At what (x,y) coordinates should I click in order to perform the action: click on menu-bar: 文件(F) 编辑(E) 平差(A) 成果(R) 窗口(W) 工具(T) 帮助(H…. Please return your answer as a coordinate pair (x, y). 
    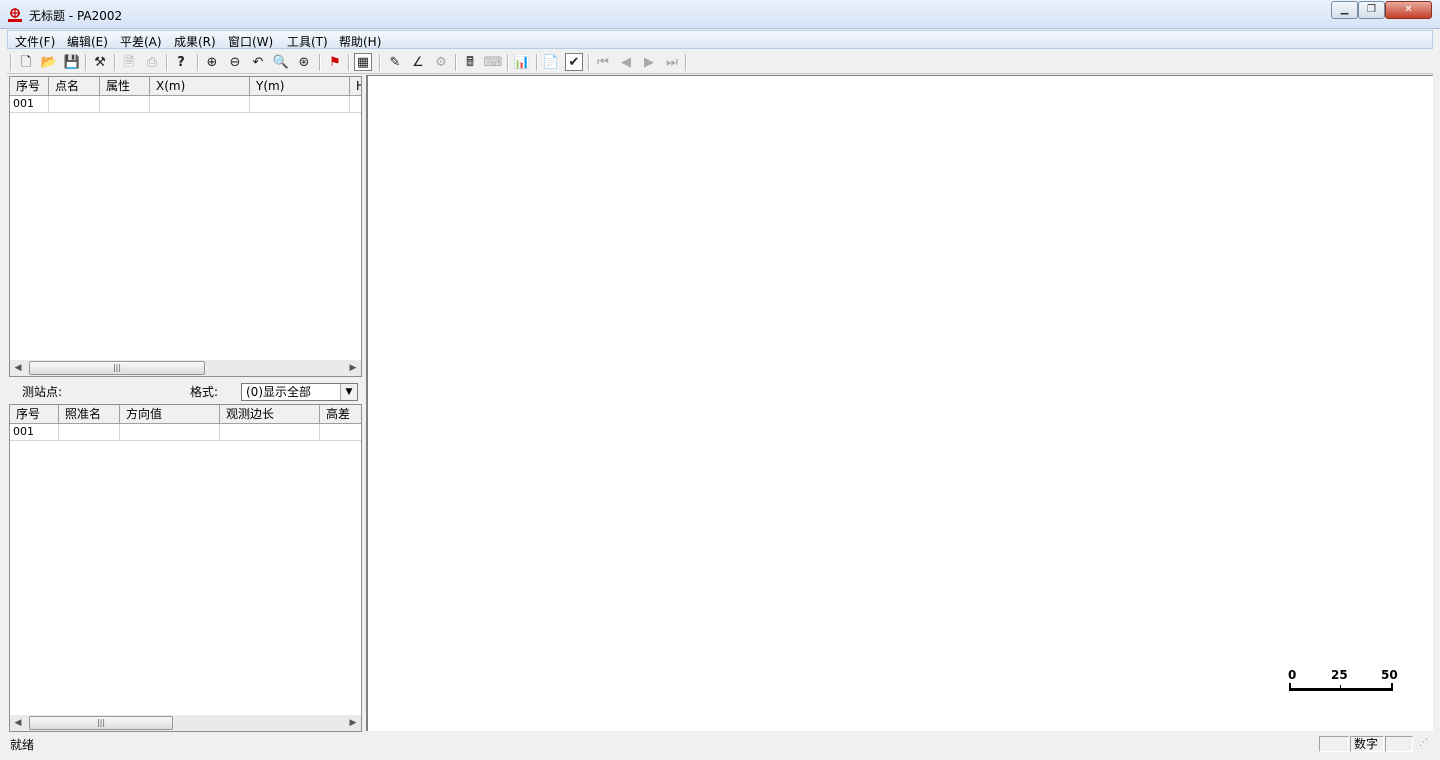
    Looking at the image, I should click on (720, 39).